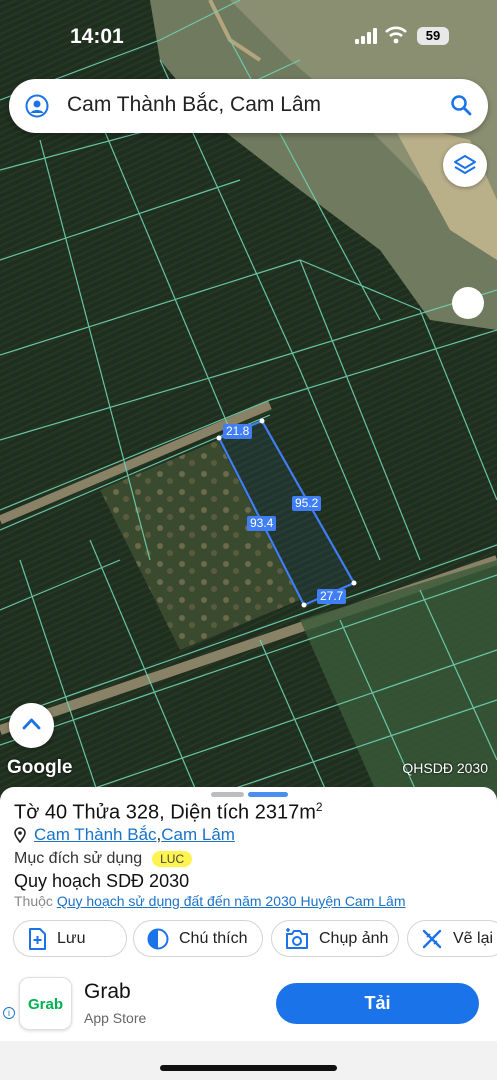  Describe the element at coordinates (248, 1005) in the screenshot. I see `ad-banner: i Grab Grab App Store Tải` at that location.